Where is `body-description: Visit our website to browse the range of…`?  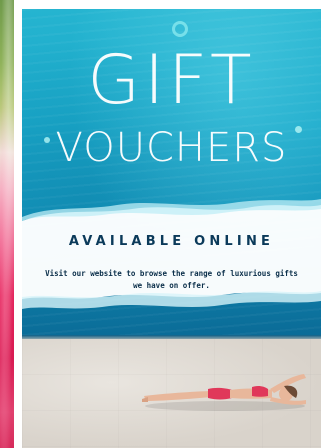 body-description: Visit our website to browse the range of… is located at coordinates (171, 279).